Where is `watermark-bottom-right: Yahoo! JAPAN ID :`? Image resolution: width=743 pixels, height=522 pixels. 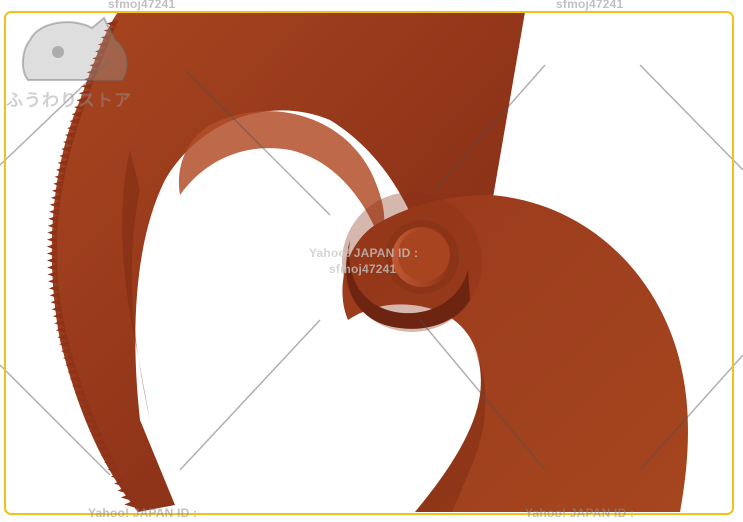
watermark-bottom-right: Yahoo! JAPAN ID : is located at coordinates (580, 513).